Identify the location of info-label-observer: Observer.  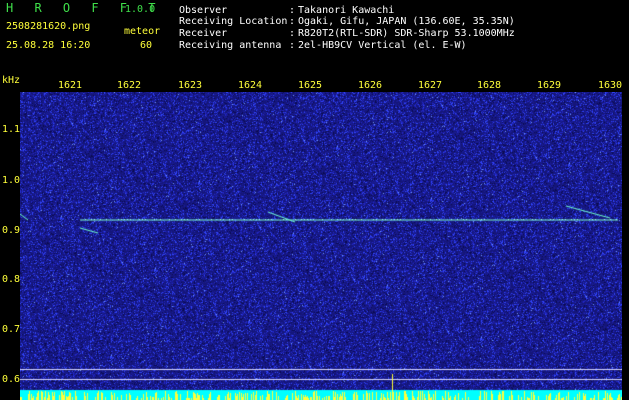
(203, 10).